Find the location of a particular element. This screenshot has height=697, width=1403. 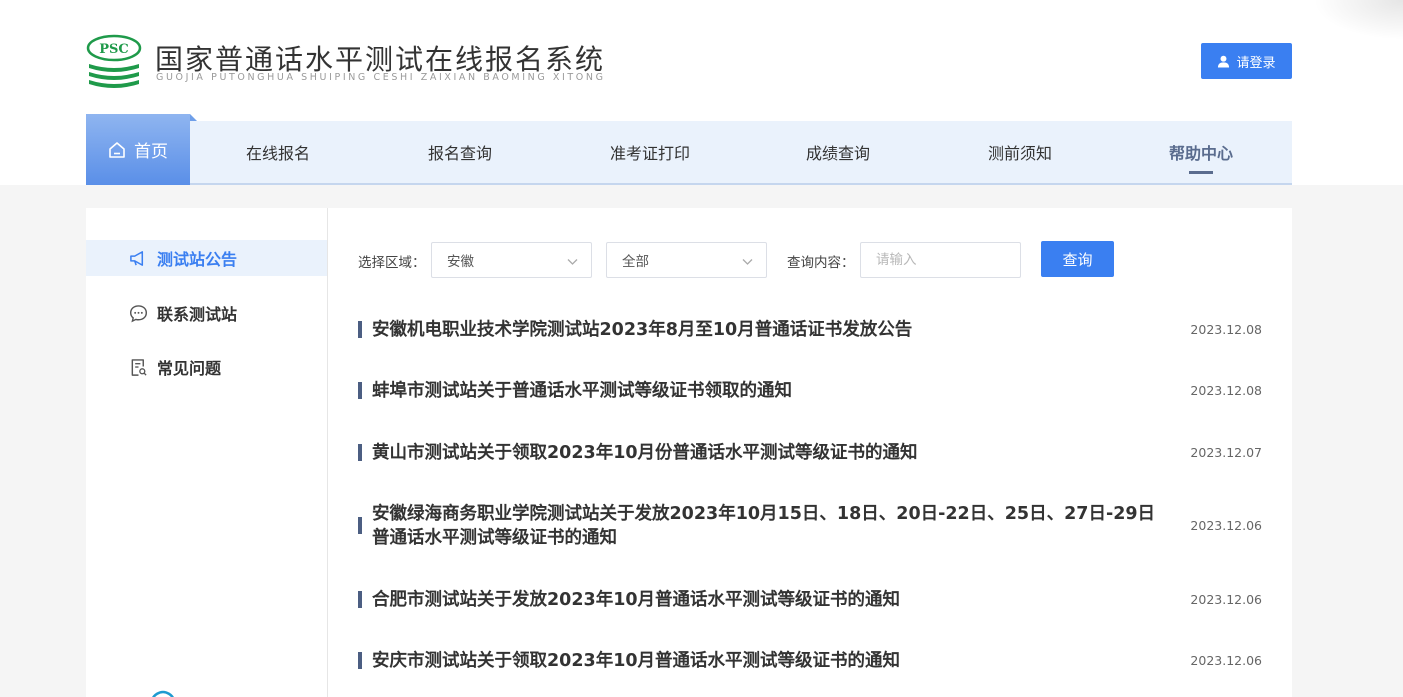

partial-icon is located at coordinates (163, 693).